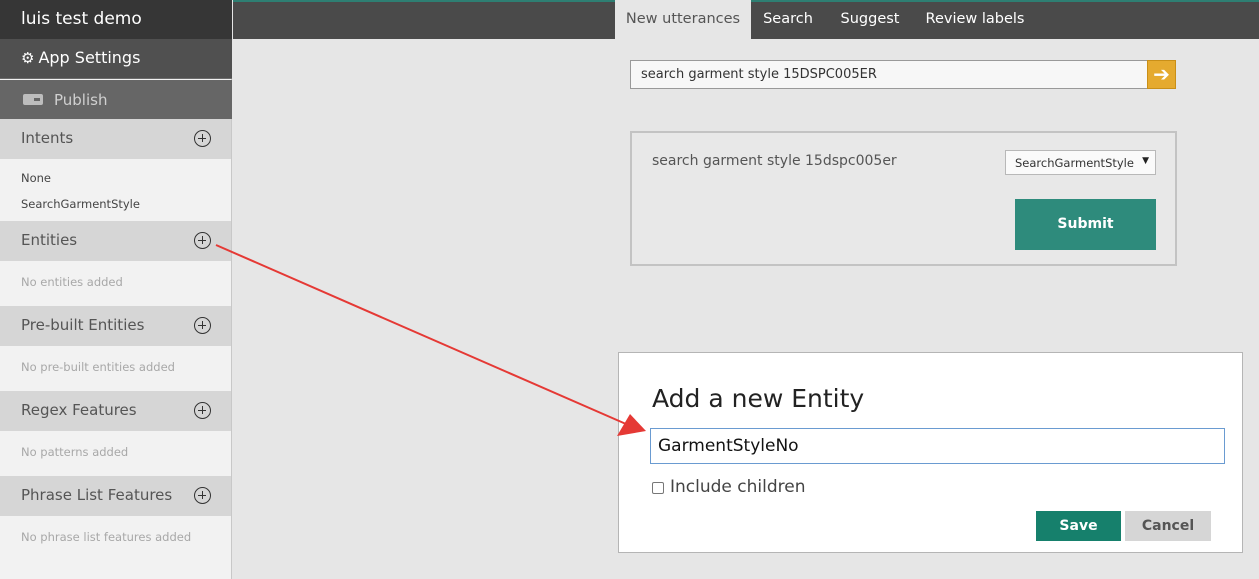 Image resolution: width=1259 pixels, height=579 pixels. Describe the element at coordinates (1074, 163) in the screenshot. I see `intent-select-value: SearchGarmentStyle` at that location.